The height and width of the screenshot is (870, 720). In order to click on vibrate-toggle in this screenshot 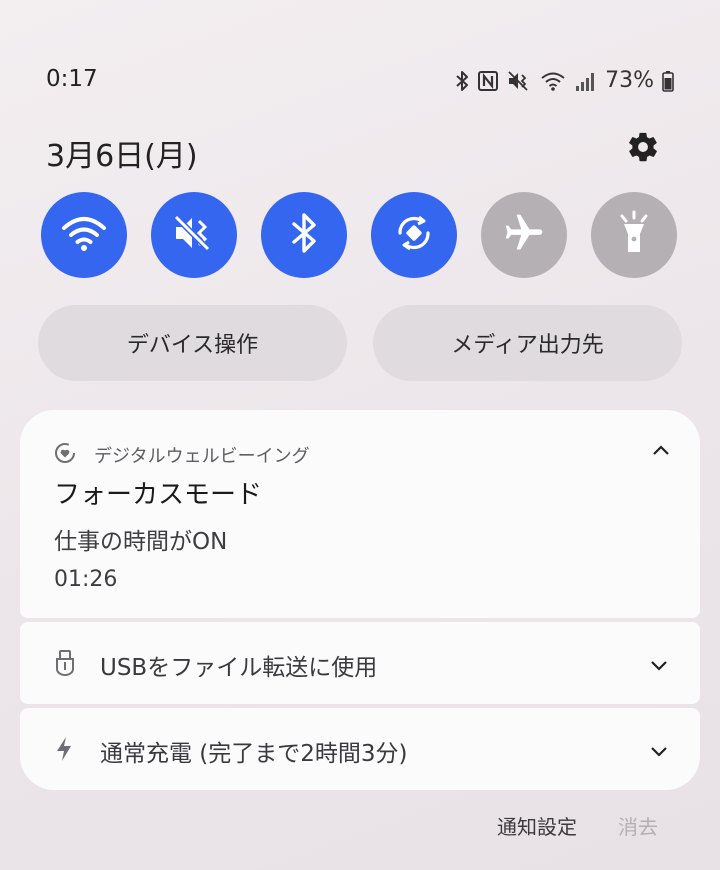, I will do `click(194, 235)`.